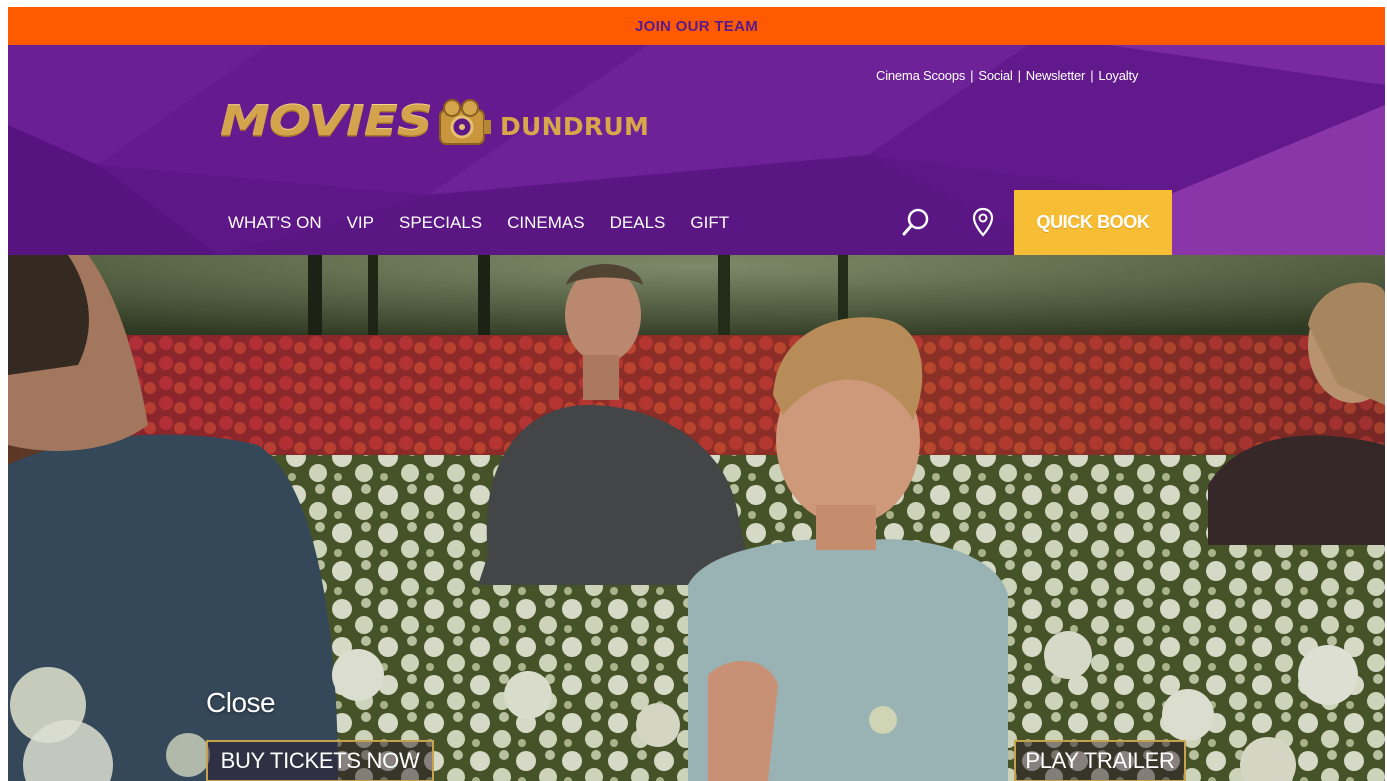 This screenshot has width=1387, height=781. What do you see at coordinates (995, 75) in the screenshot?
I see `top-link-social: Social` at bounding box center [995, 75].